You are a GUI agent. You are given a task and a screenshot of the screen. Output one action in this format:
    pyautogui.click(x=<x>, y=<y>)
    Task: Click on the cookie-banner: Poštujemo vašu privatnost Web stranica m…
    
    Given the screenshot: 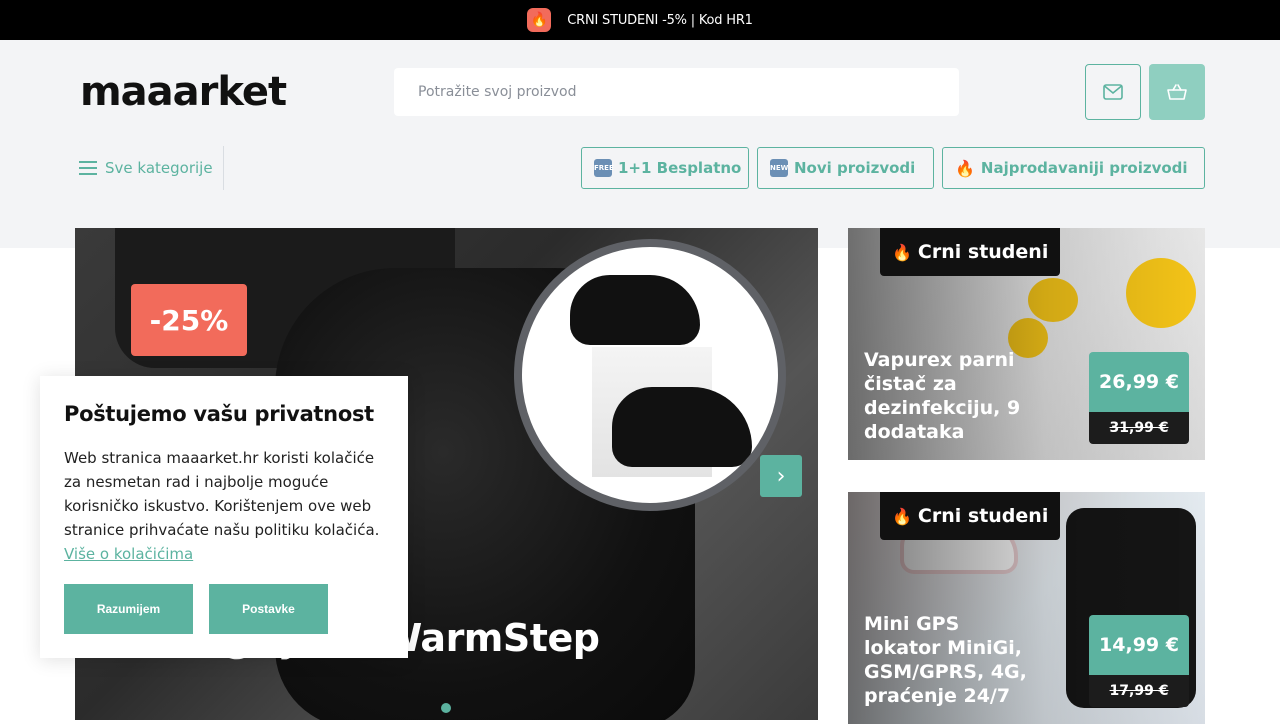 What is the action you would take?
    pyautogui.click(x=224, y=517)
    